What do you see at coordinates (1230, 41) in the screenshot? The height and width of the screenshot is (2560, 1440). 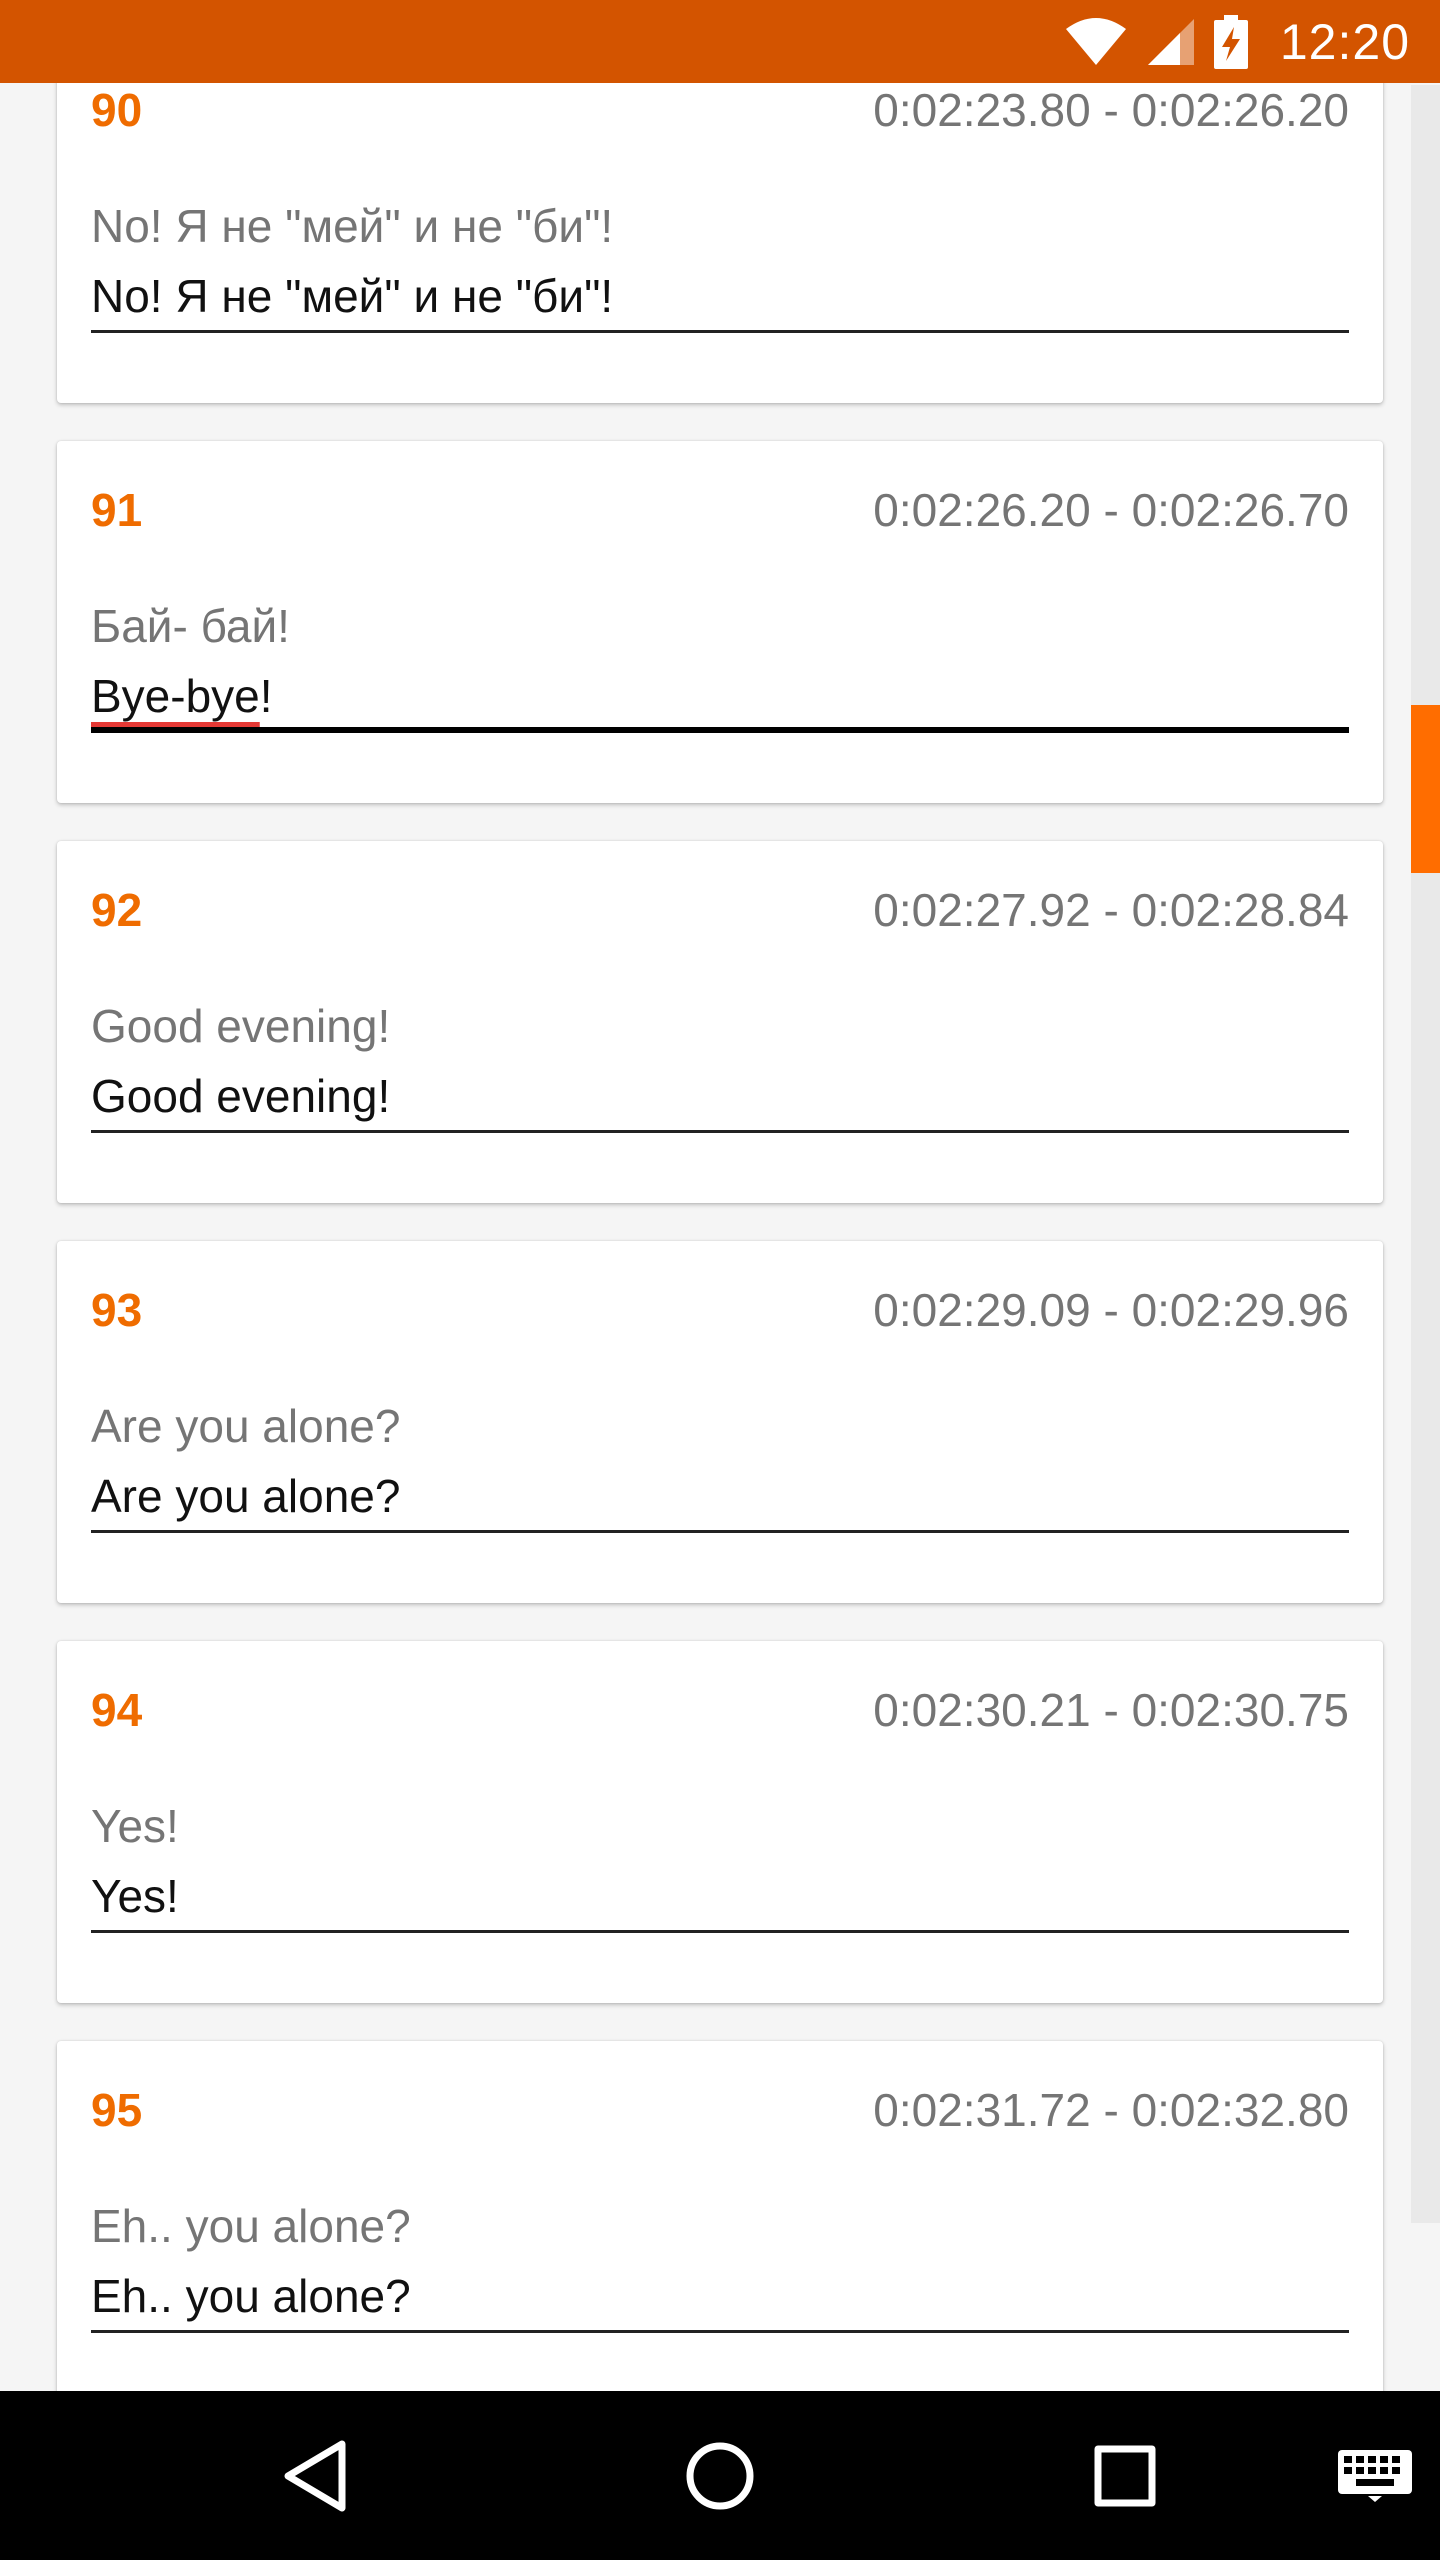 I see `battery-charging-icon` at bounding box center [1230, 41].